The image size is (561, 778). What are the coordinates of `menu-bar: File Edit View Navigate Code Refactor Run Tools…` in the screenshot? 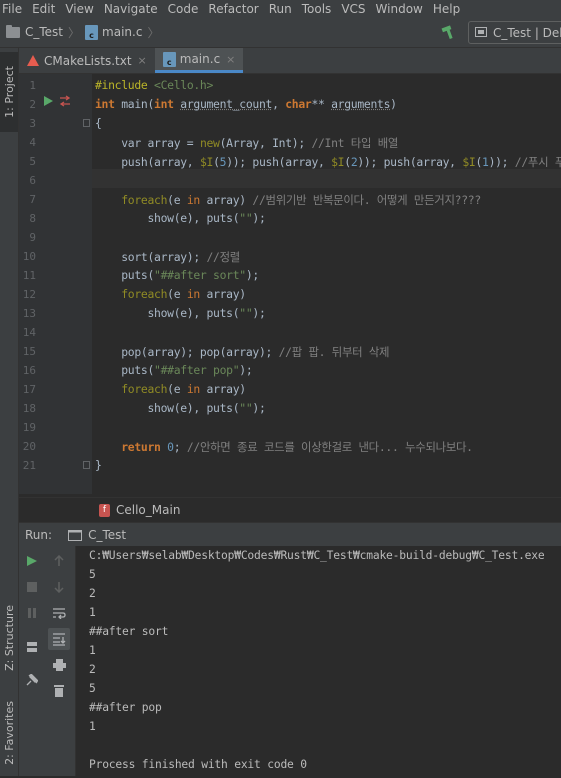 It's located at (280, 8).